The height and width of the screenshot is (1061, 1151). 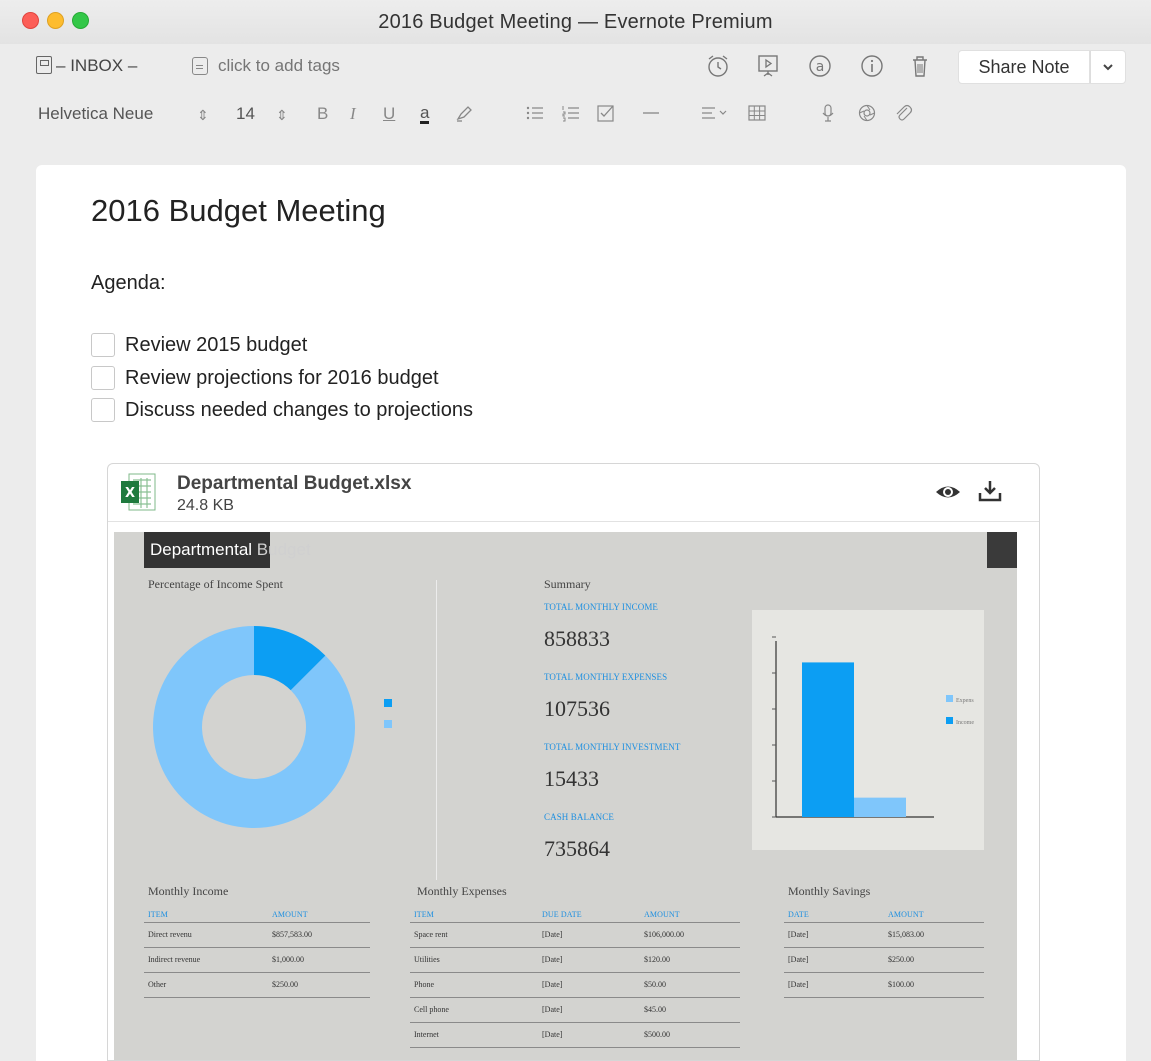 I want to click on summary-label: Summary, so click(x=567, y=584).